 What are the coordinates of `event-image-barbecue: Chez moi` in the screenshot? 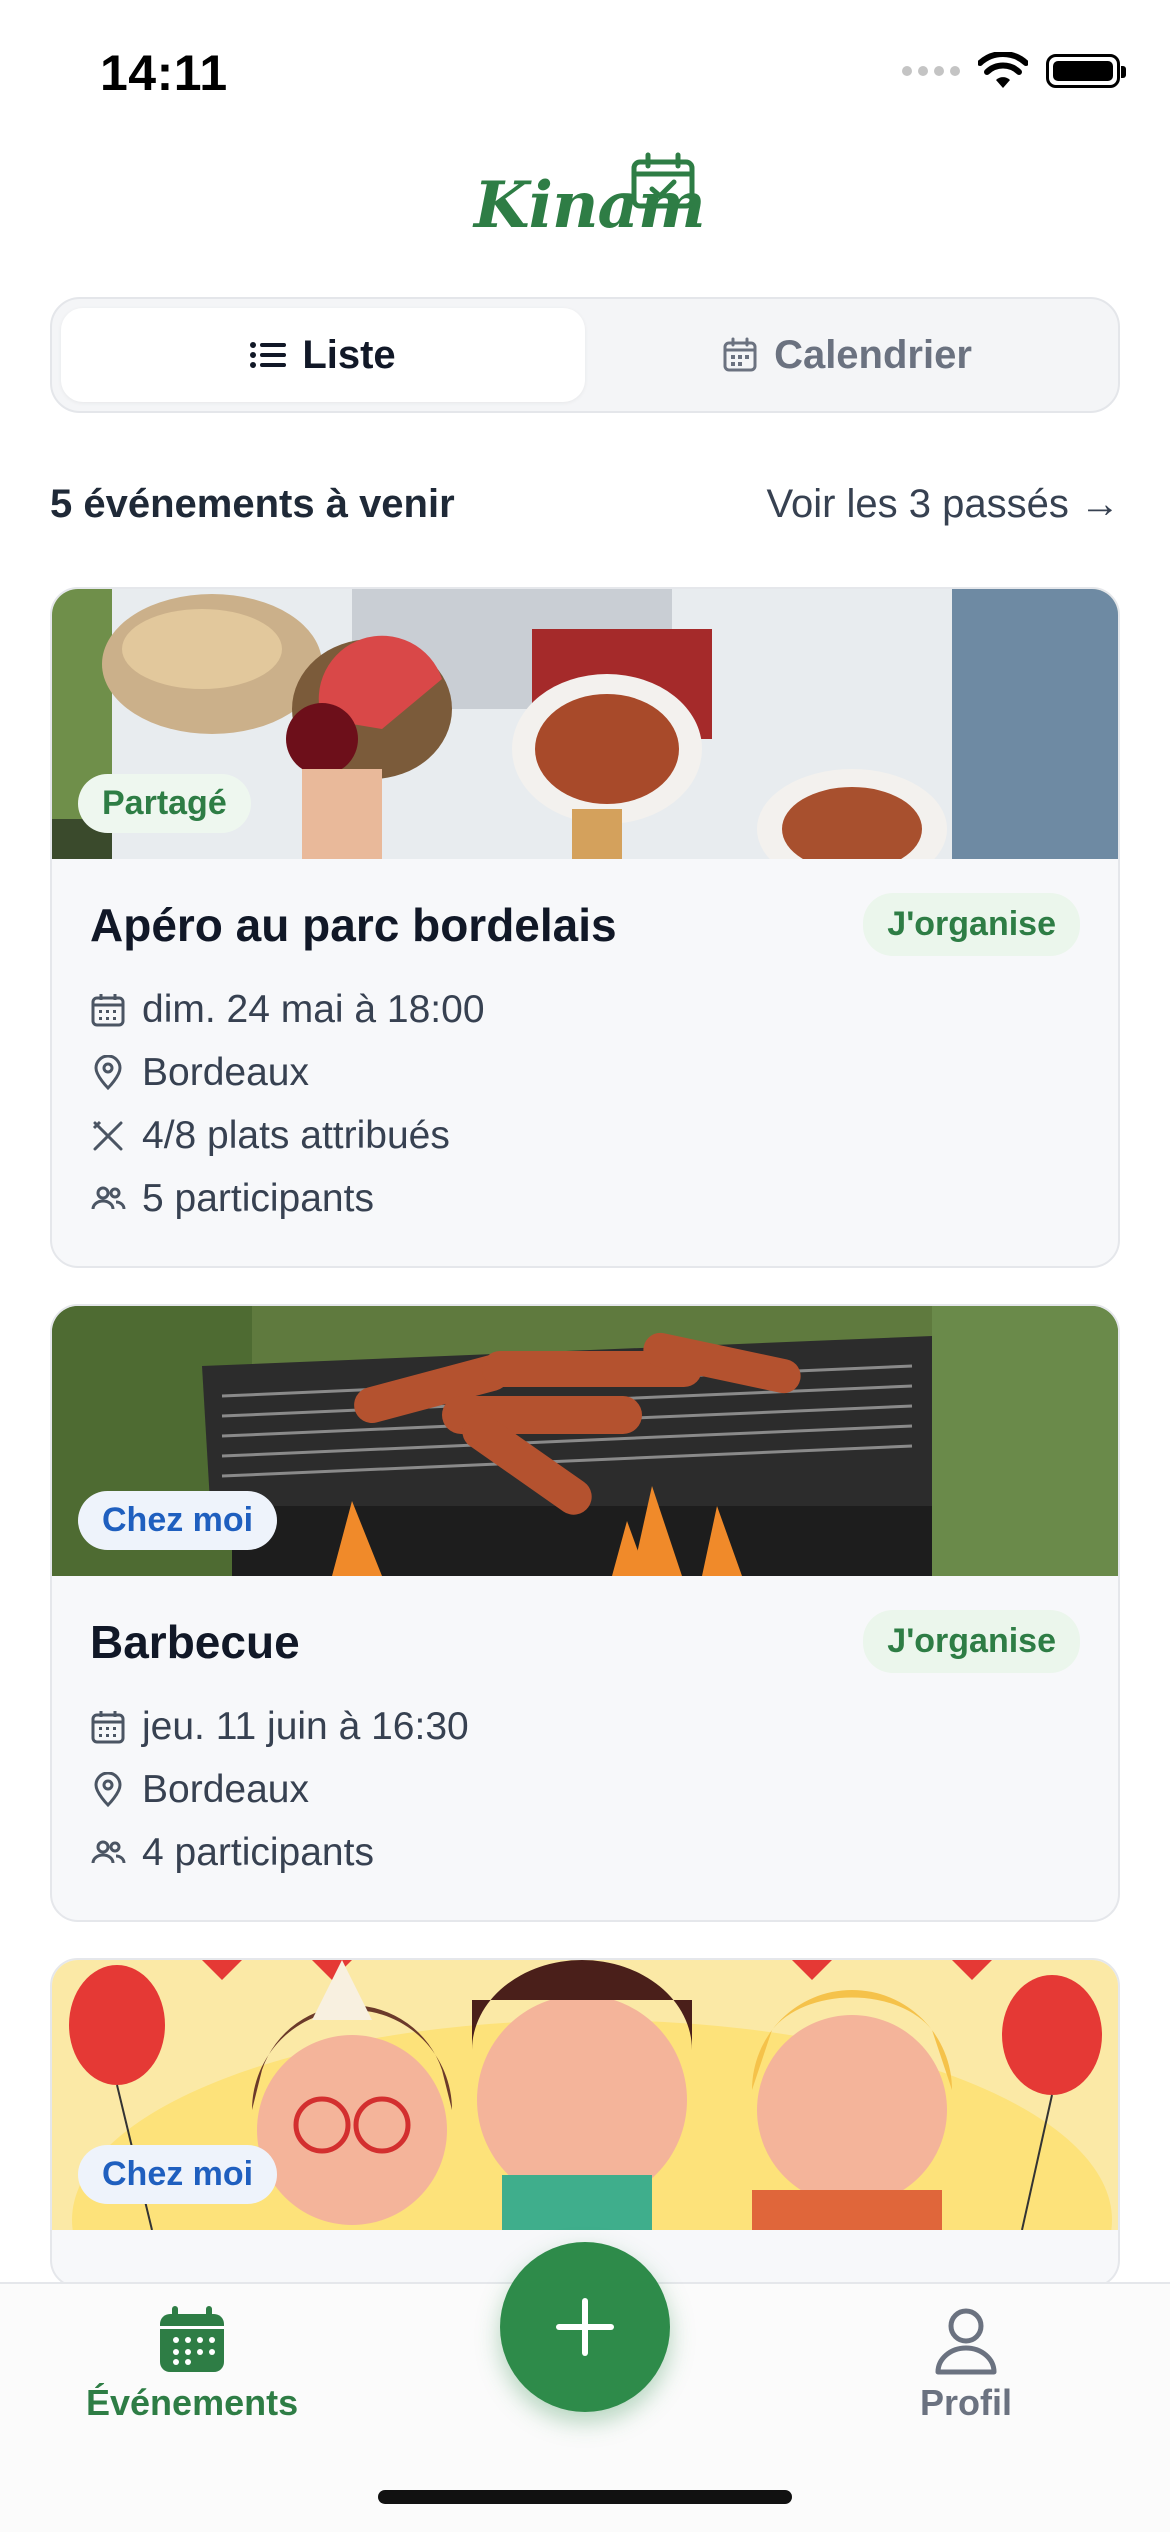 It's located at (585, 1441).